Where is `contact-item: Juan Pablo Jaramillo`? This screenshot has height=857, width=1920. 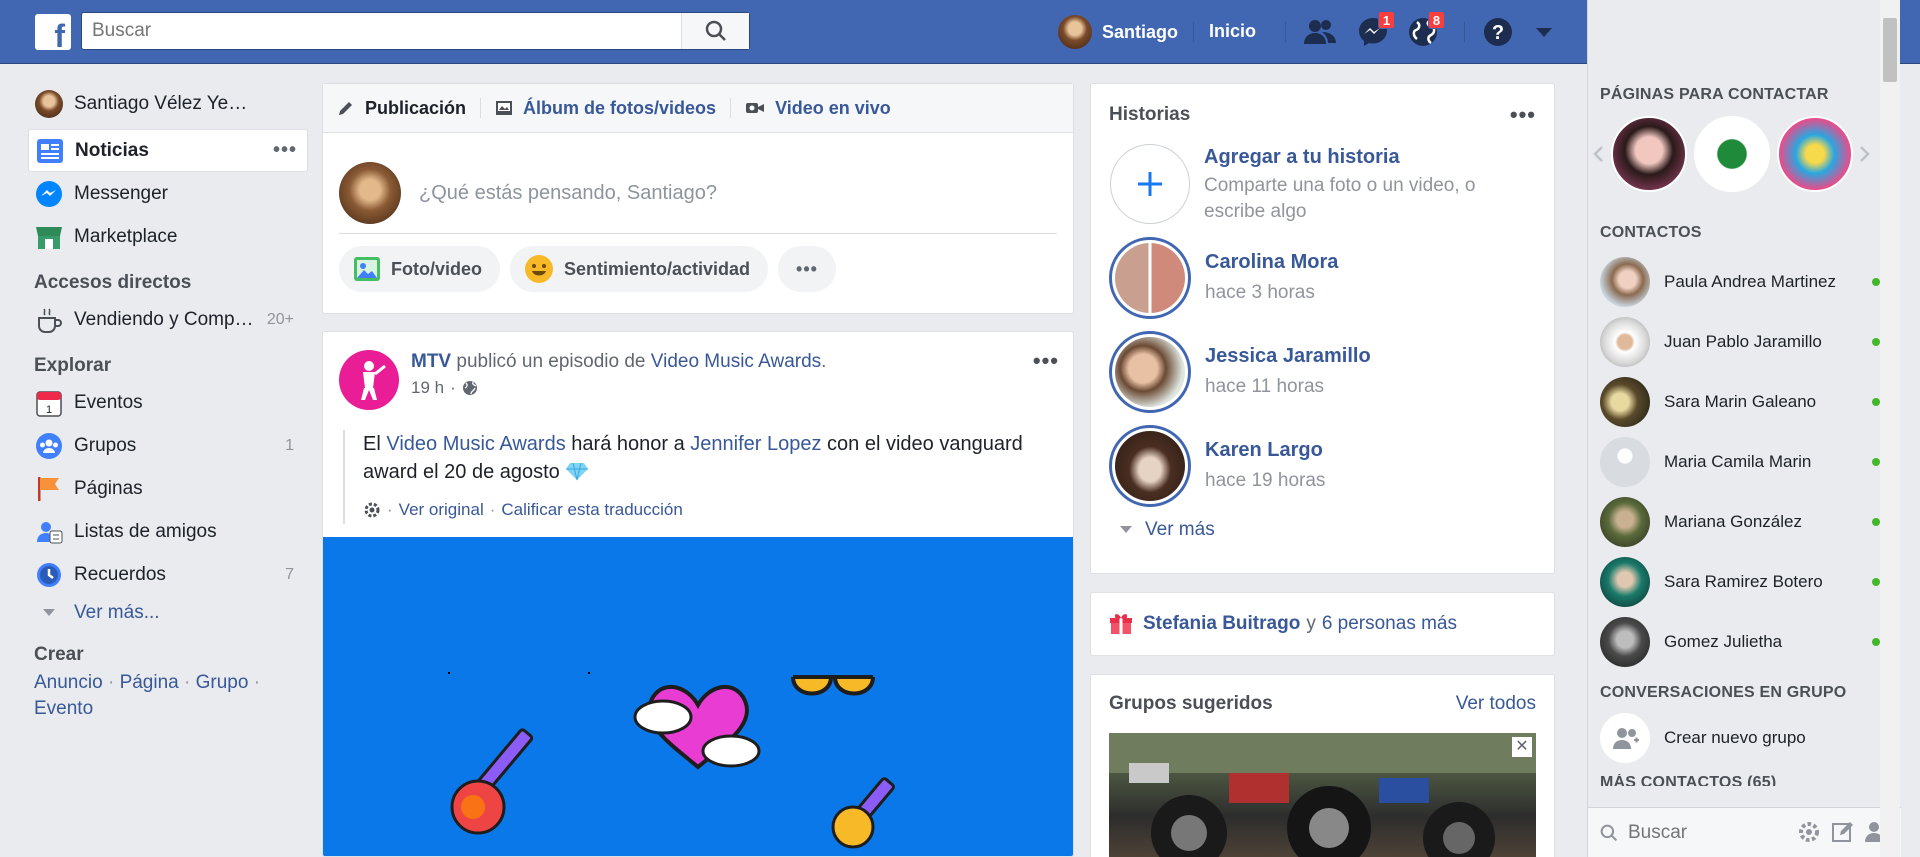 contact-item: Juan Pablo Jaramillo is located at coordinates (1744, 342).